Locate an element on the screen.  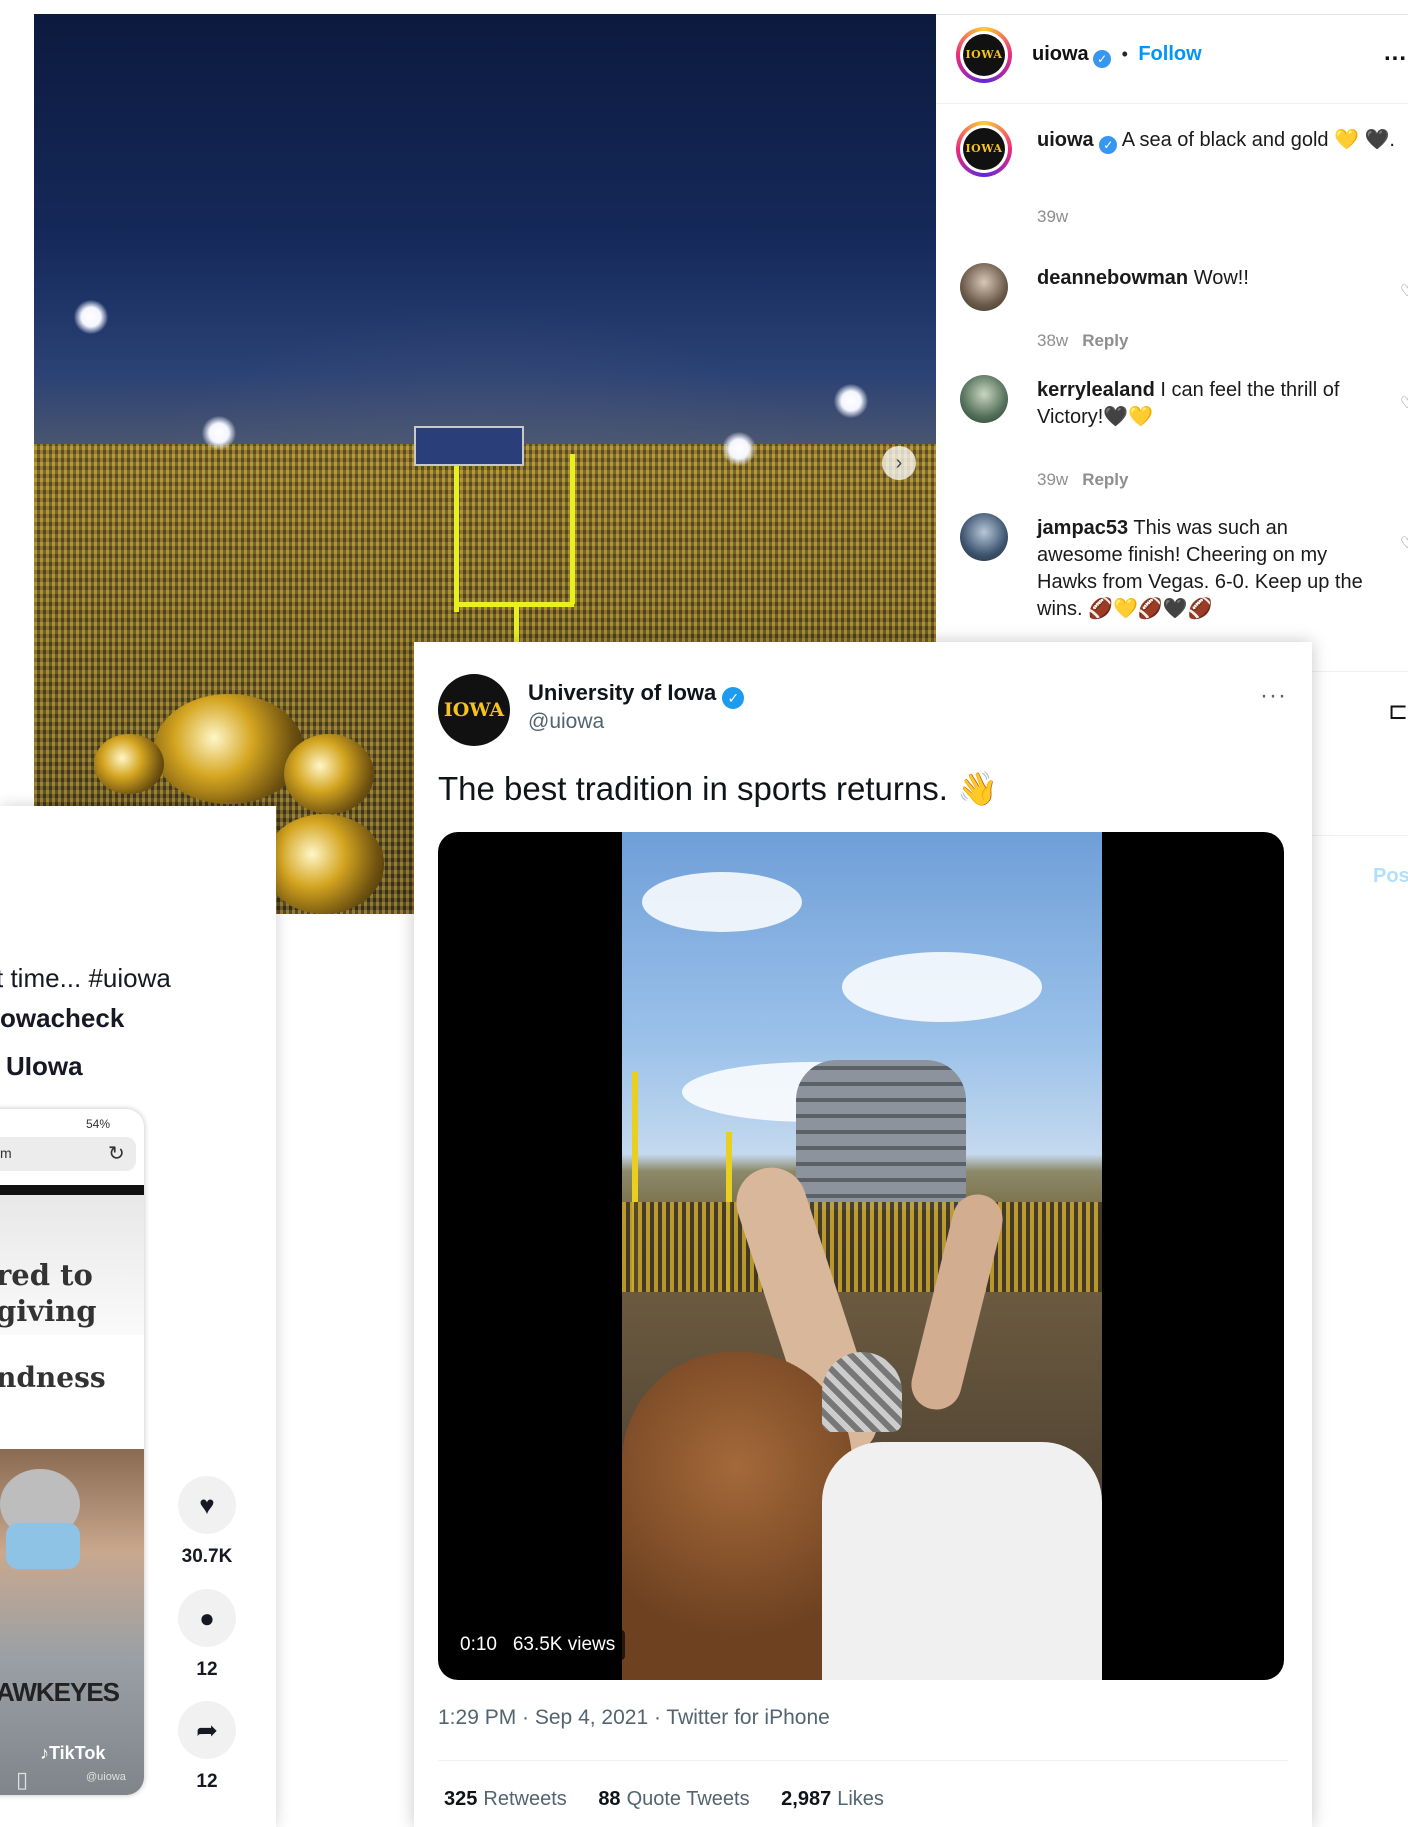
carousel-next-button: › is located at coordinates (899, 463).